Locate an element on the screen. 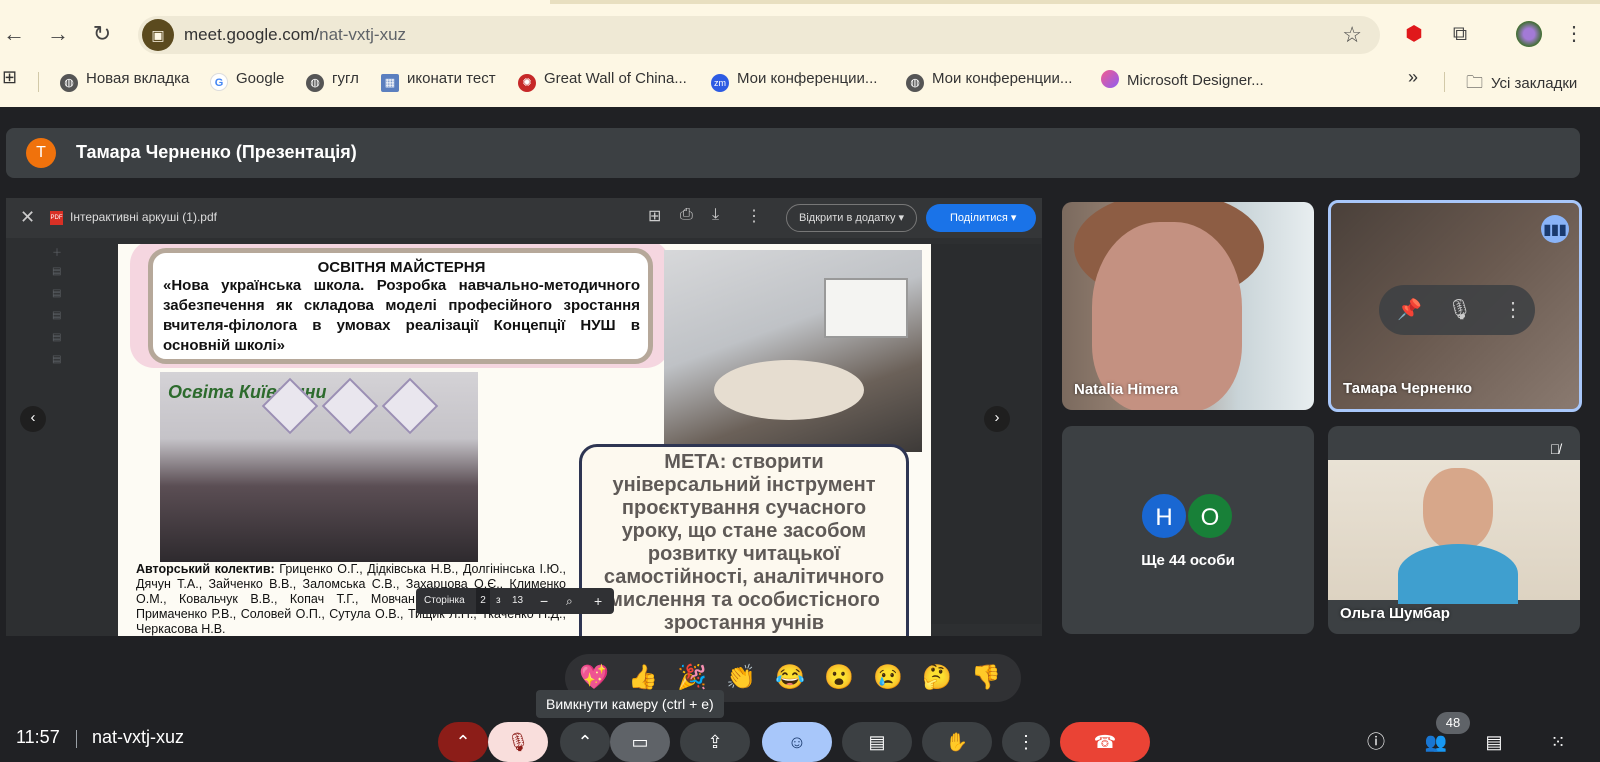 This screenshot has height=762, width=1600. site-icon: ✺ is located at coordinates (527, 83).